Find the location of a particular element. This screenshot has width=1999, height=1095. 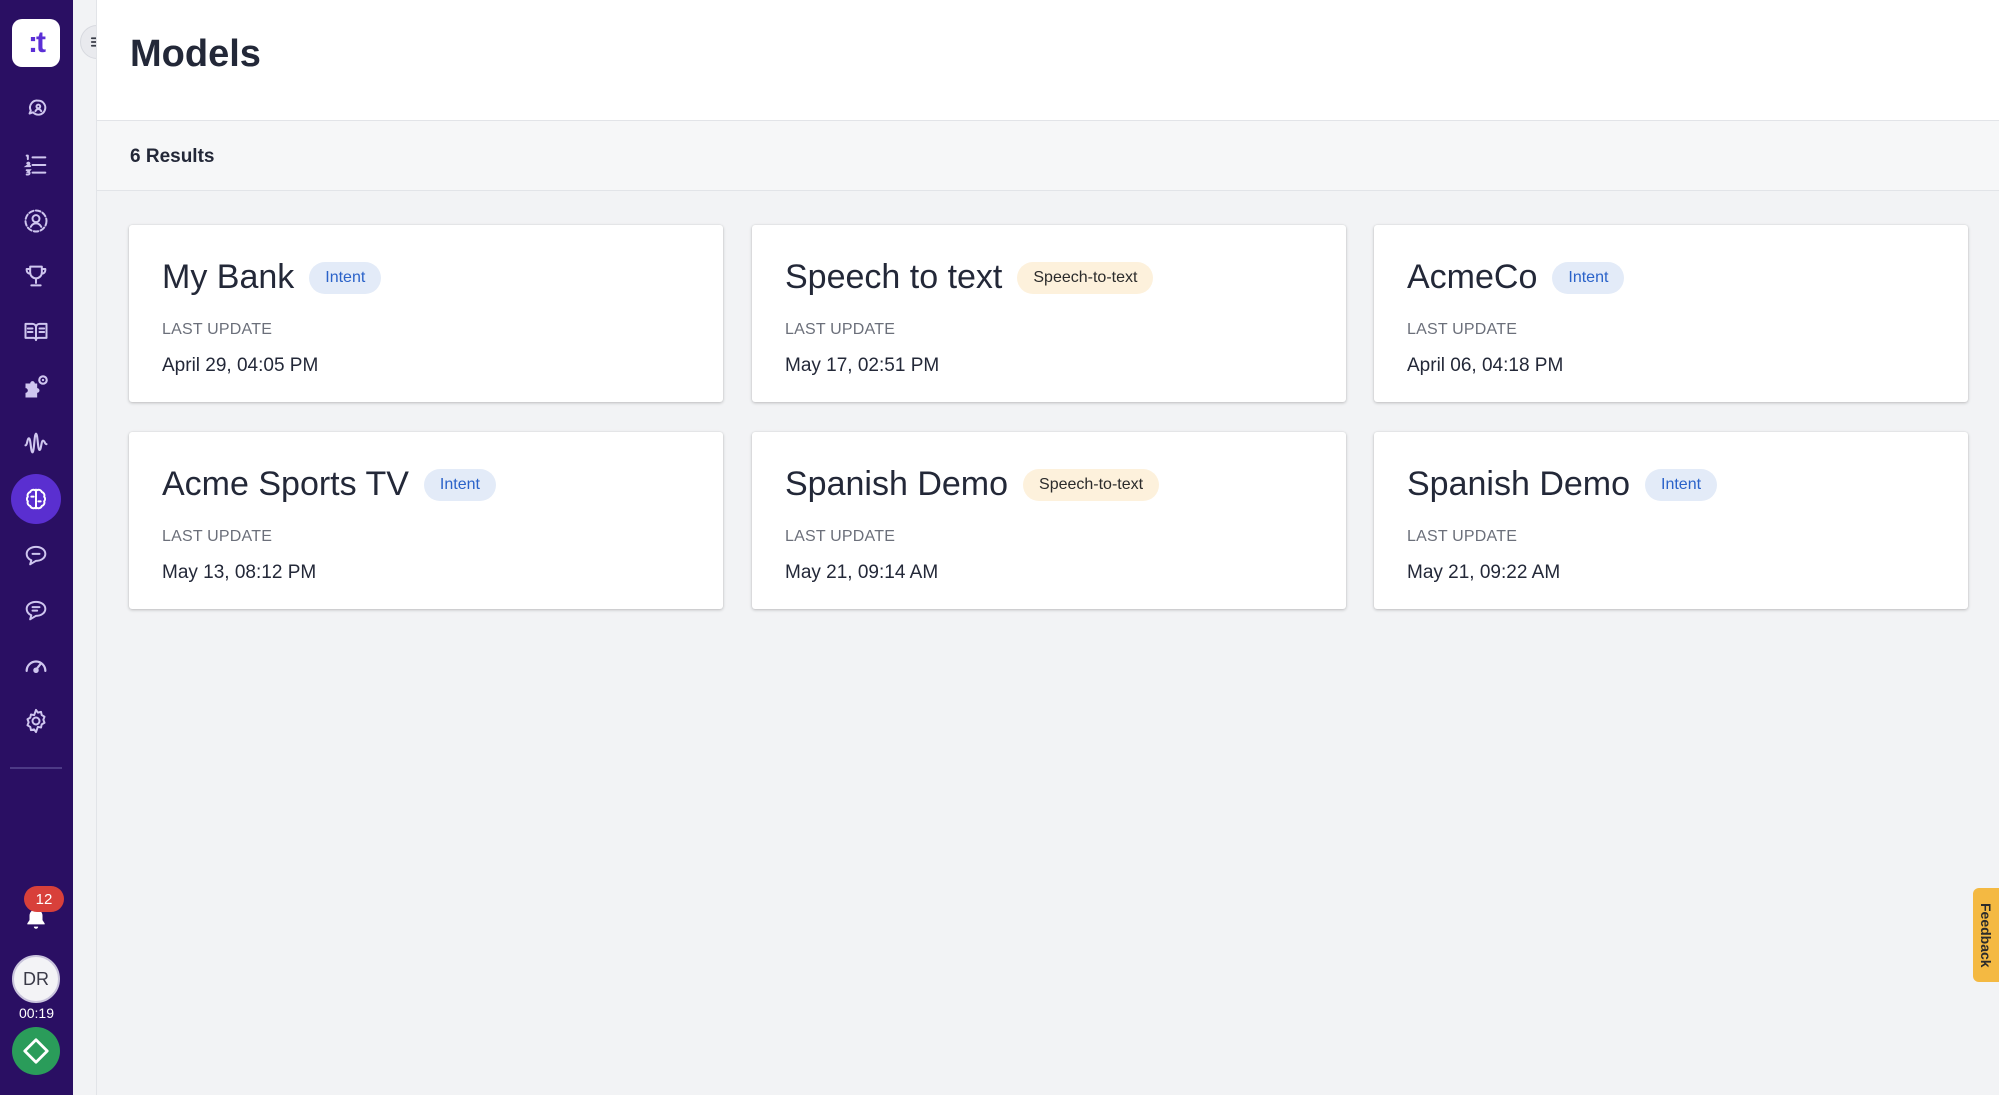

status-button is located at coordinates (36, 1051).